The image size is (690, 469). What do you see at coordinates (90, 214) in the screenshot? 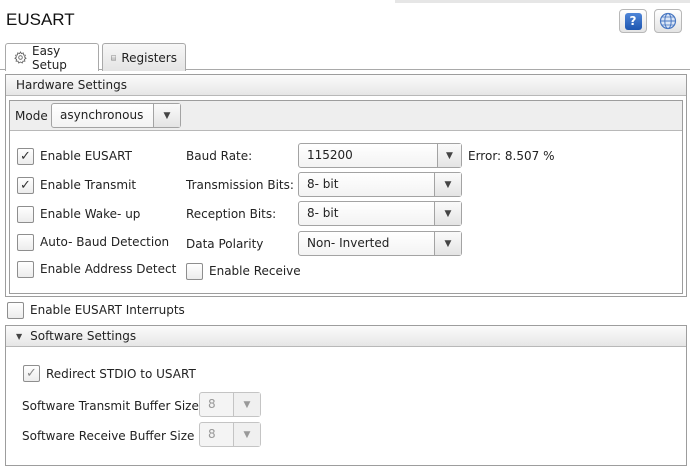
I see `enable-wakeup-label: Enable Wake- up` at bounding box center [90, 214].